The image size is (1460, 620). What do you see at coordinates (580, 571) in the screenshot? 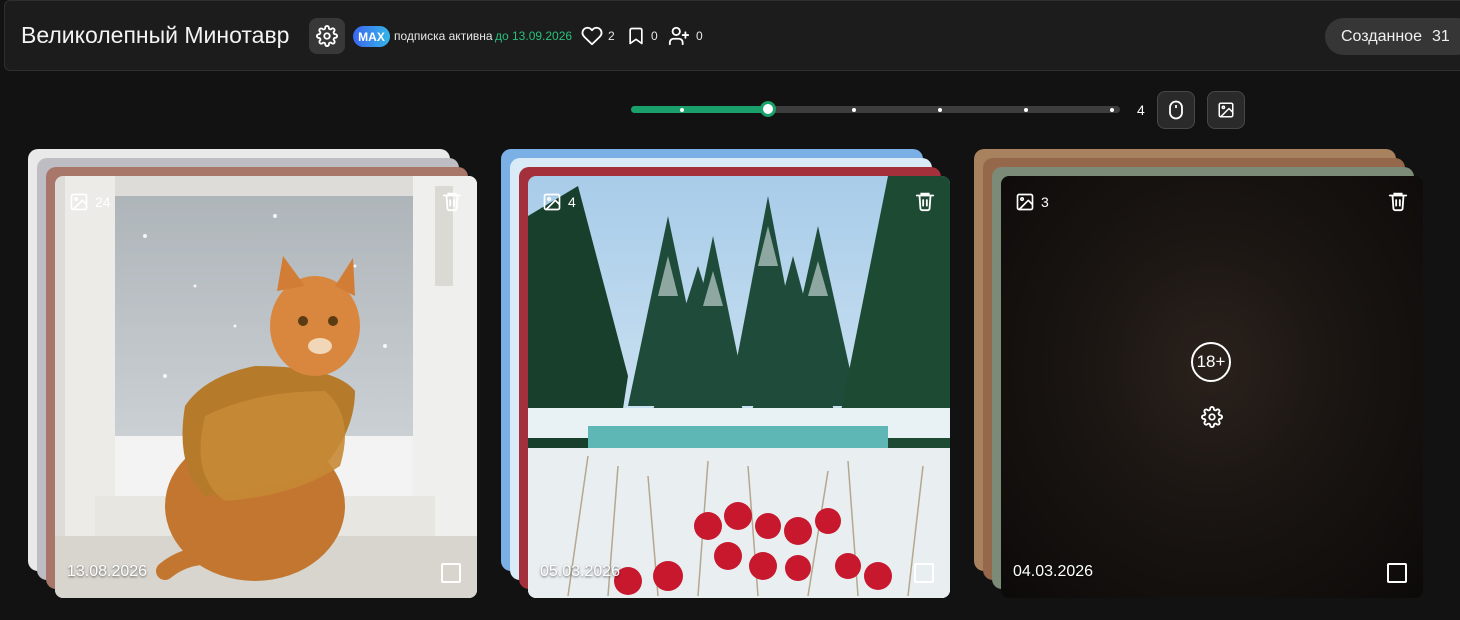
I see `album-date: 05.03.2026` at bounding box center [580, 571].